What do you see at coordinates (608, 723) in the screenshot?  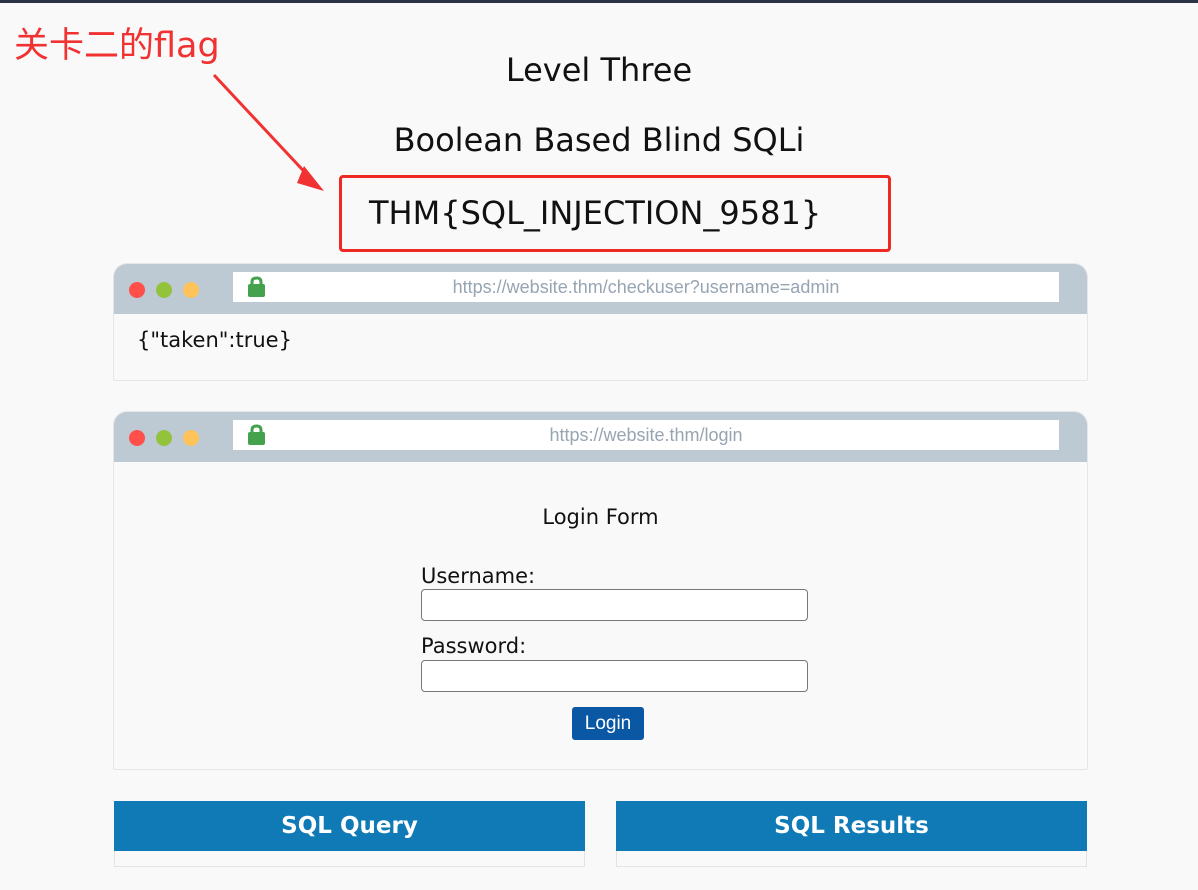 I see `login-button: Login` at bounding box center [608, 723].